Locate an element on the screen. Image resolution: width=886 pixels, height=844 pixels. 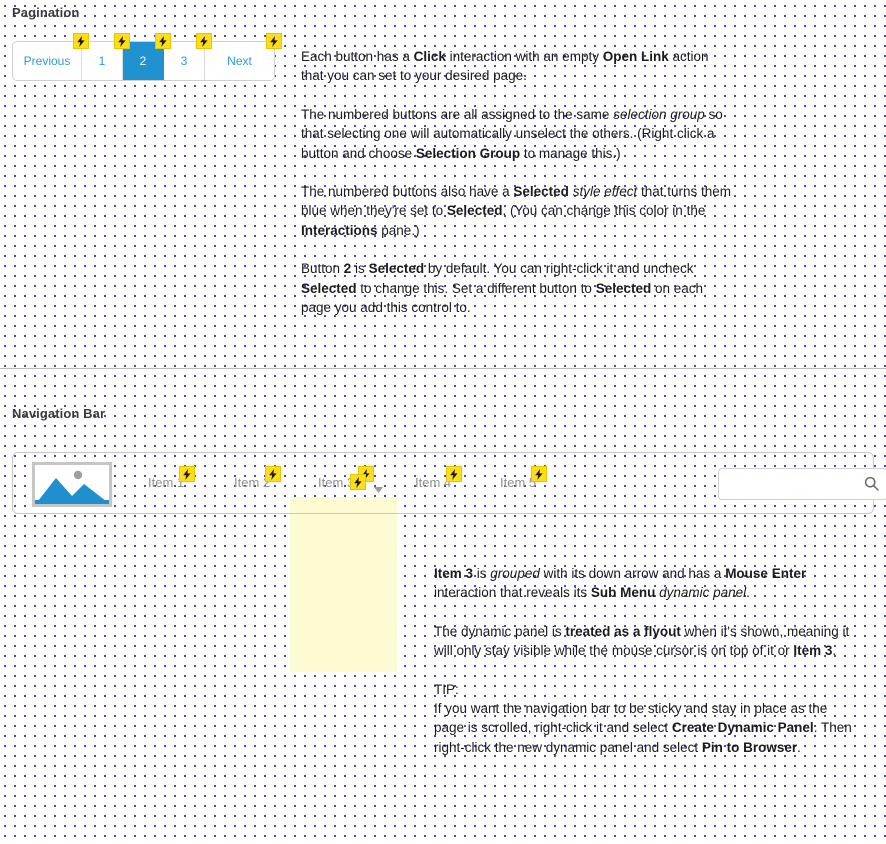
nav-item-label: Item 4 is located at coordinates (433, 482).